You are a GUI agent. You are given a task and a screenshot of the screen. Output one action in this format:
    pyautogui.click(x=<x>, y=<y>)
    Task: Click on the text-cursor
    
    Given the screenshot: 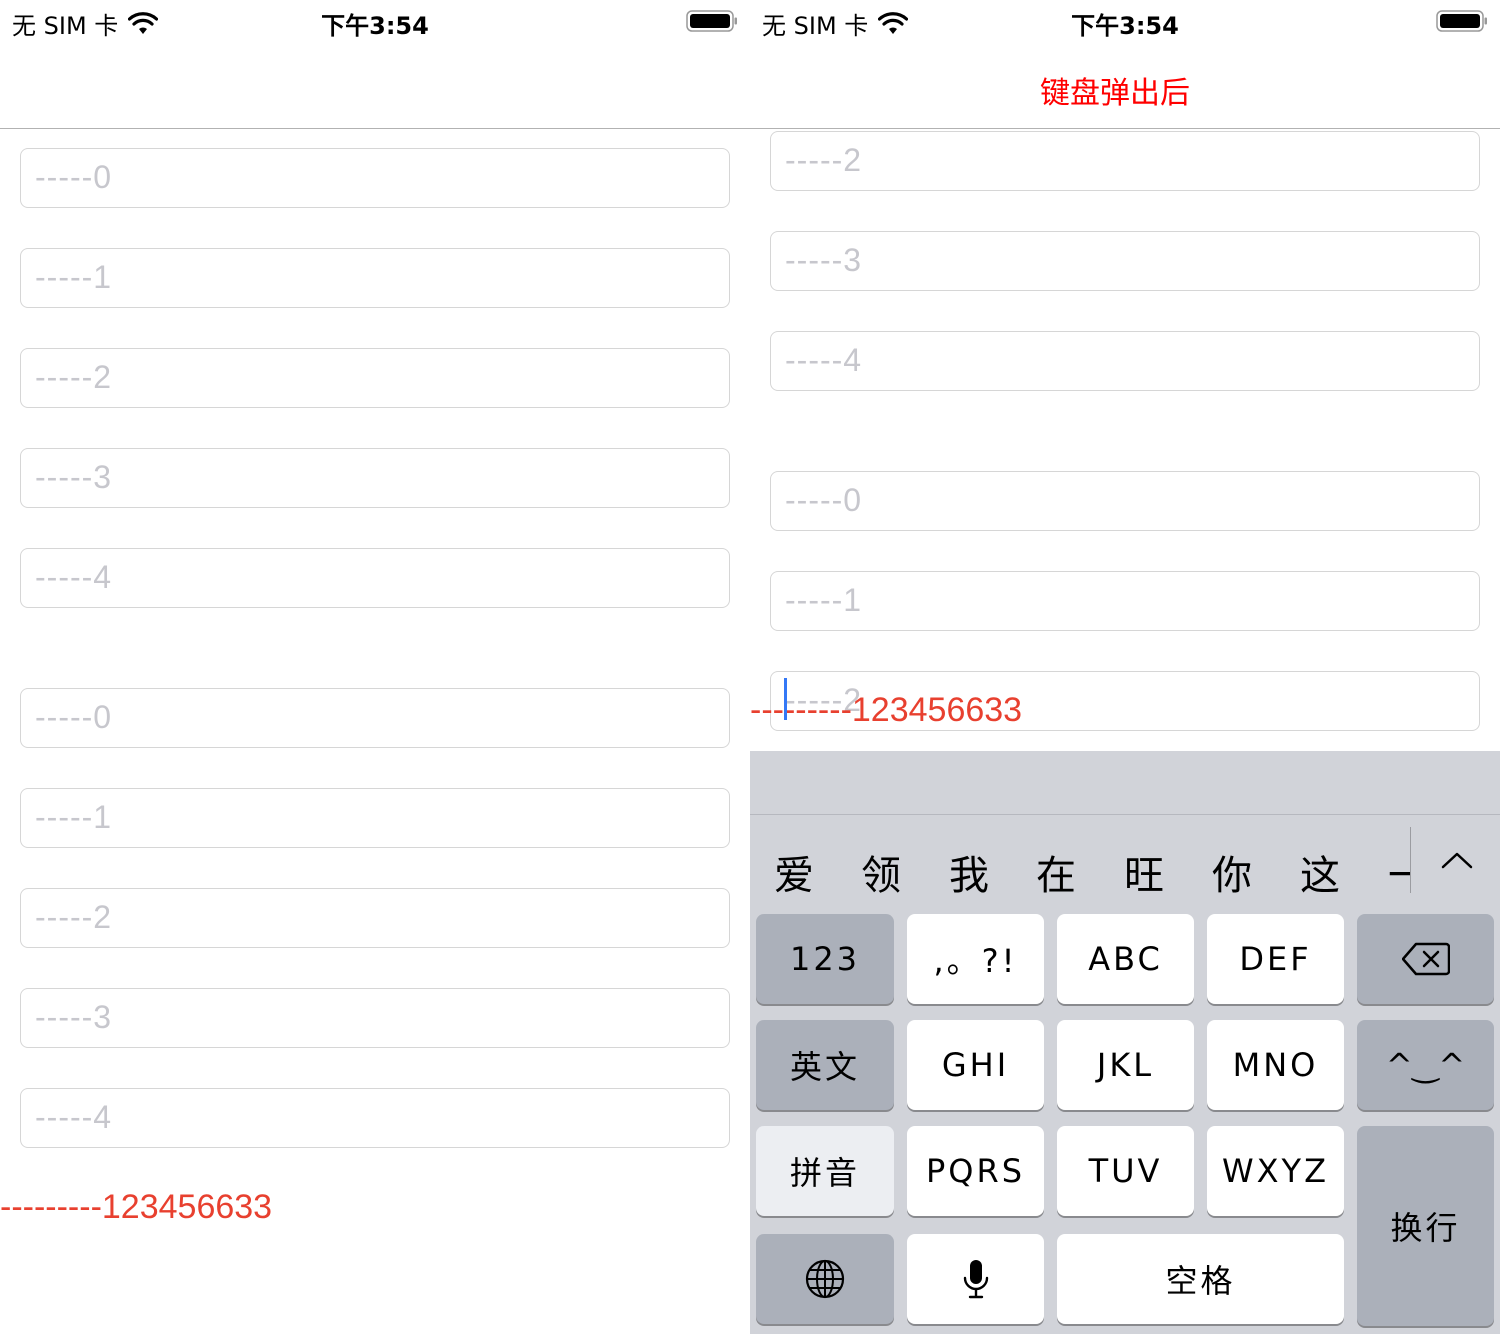 What is the action you would take?
    pyautogui.click(x=785, y=699)
    